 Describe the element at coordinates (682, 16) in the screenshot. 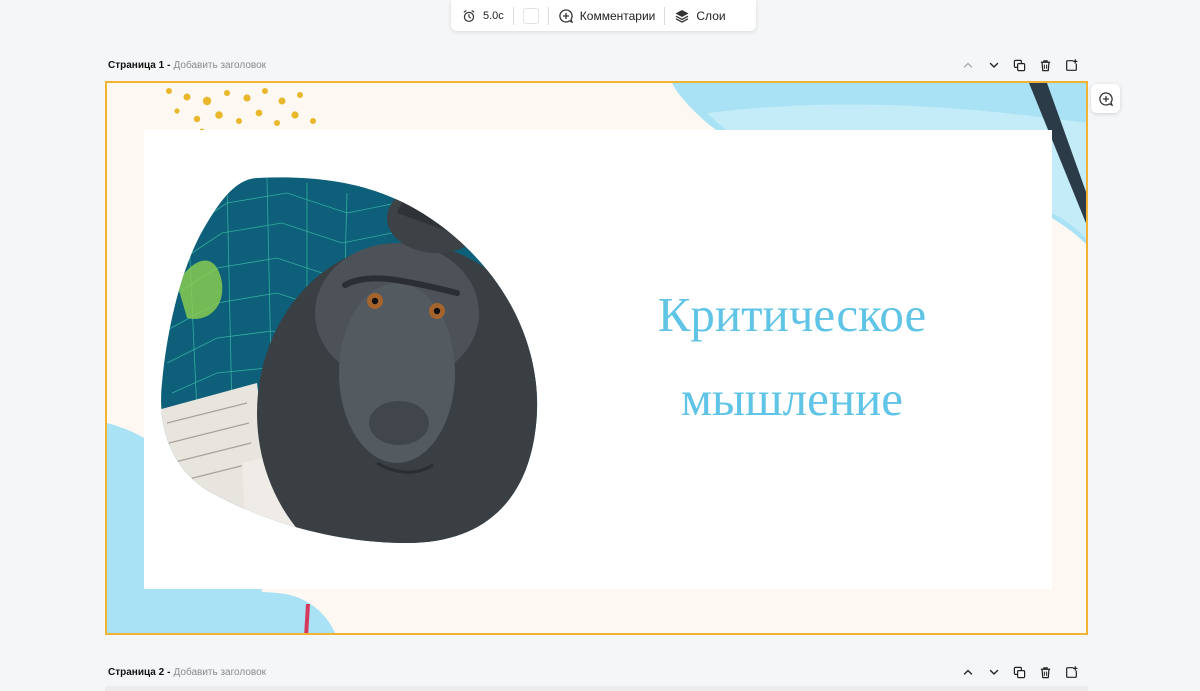

I see `layers-icon` at that location.